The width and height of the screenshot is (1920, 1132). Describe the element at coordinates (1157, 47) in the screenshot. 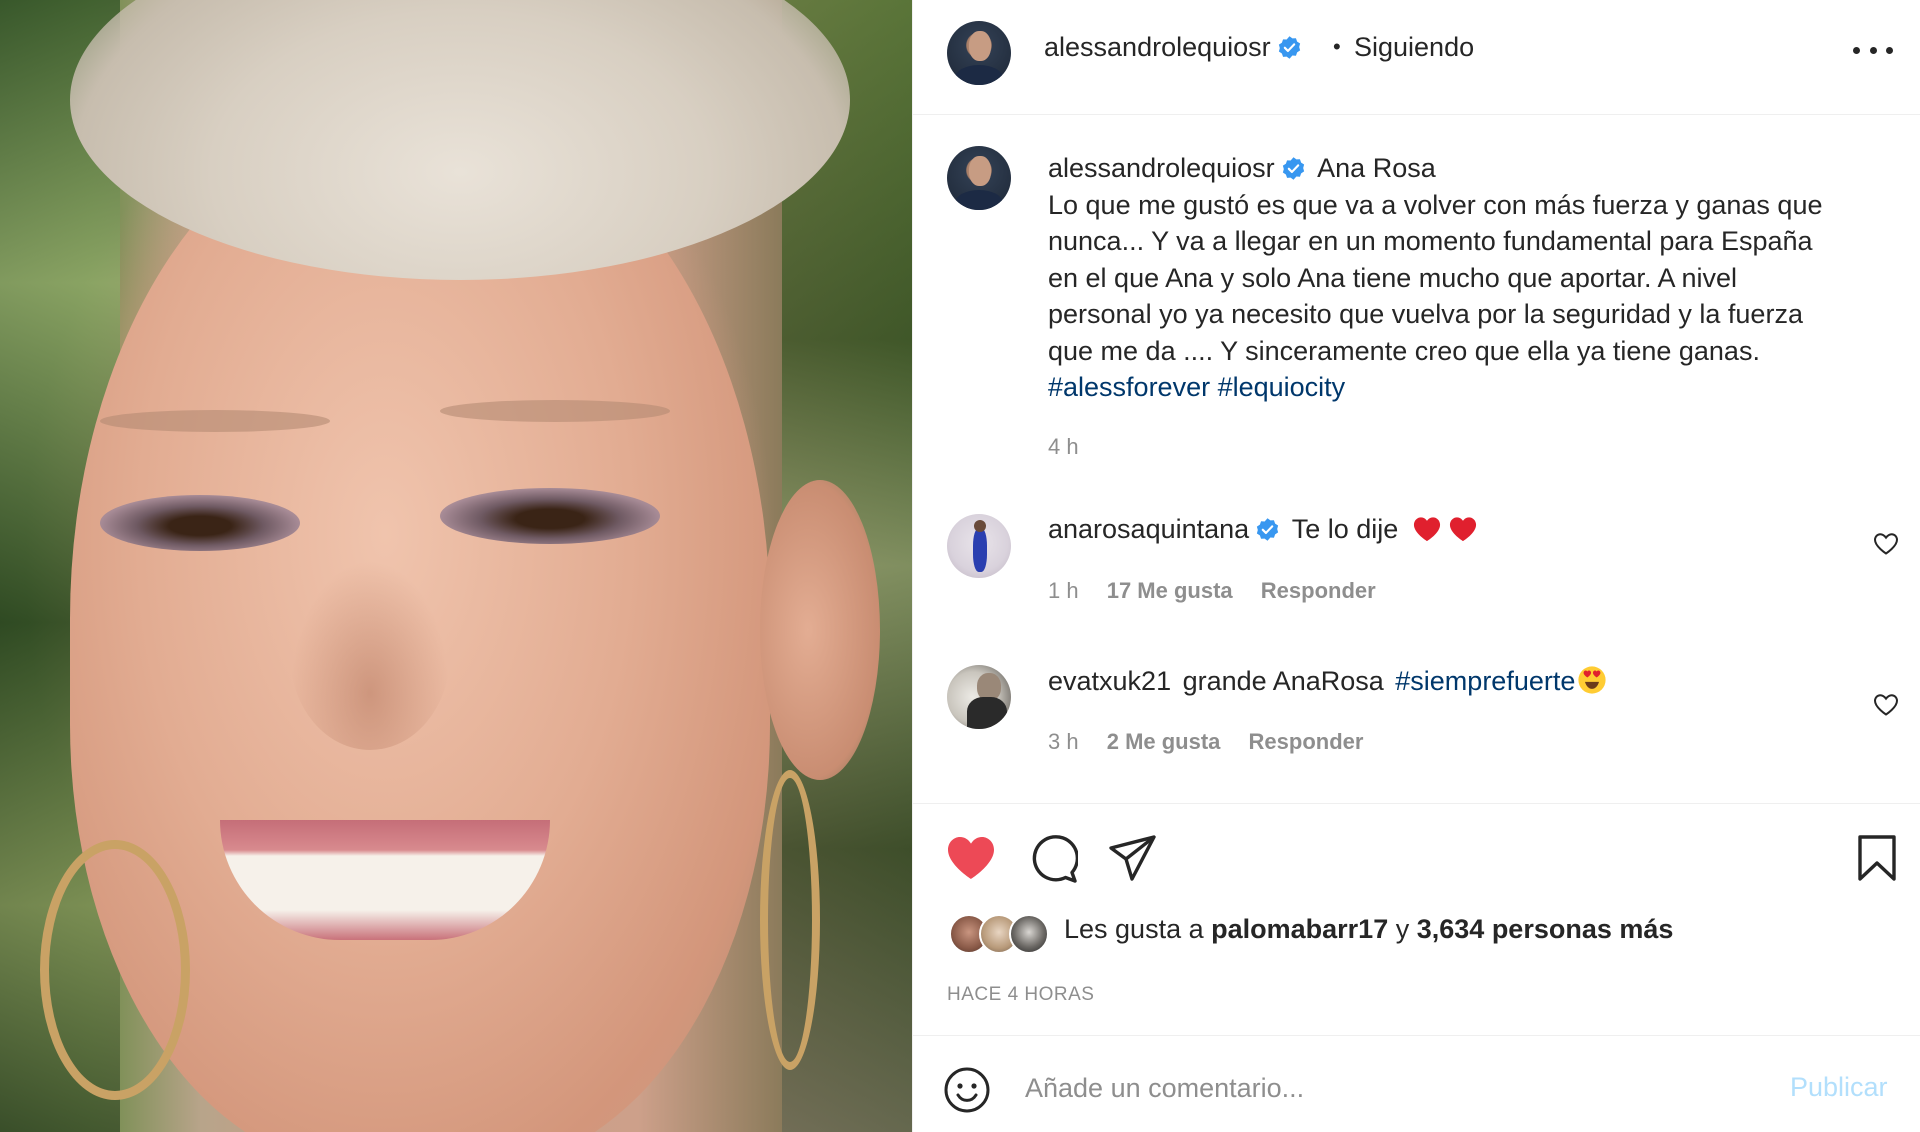

I see `header-username: alessandrolequiosr` at that location.